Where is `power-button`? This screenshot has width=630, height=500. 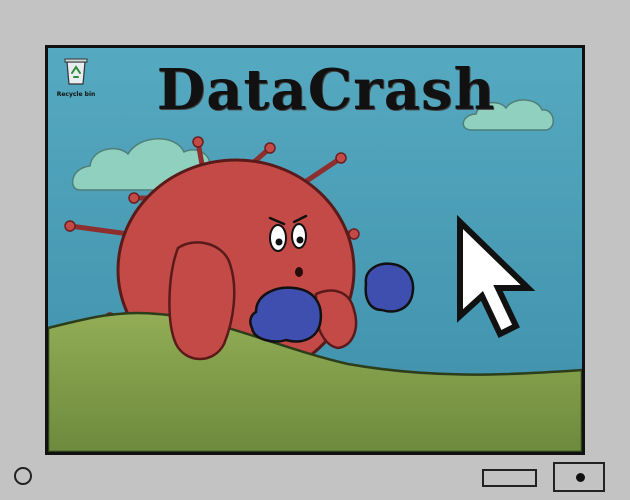
power-button is located at coordinates (23, 476).